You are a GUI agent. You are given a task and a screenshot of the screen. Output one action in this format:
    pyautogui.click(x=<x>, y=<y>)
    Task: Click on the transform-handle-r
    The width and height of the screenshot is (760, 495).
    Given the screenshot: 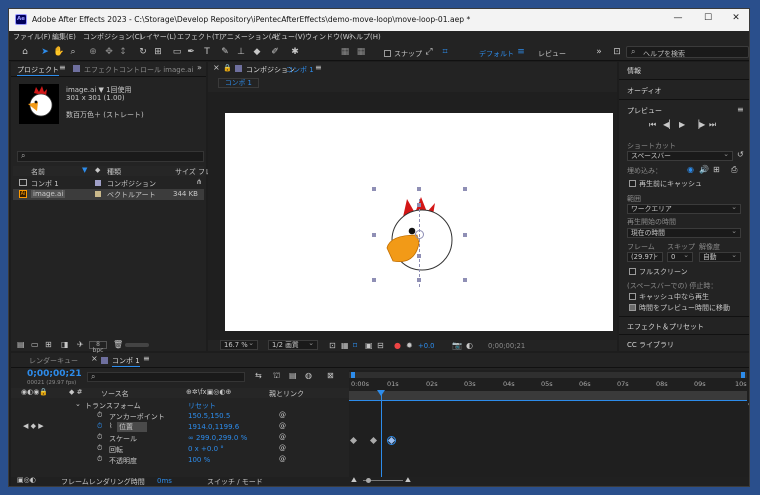 What is the action you would take?
    pyautogui.click(x=465, y=235)
    